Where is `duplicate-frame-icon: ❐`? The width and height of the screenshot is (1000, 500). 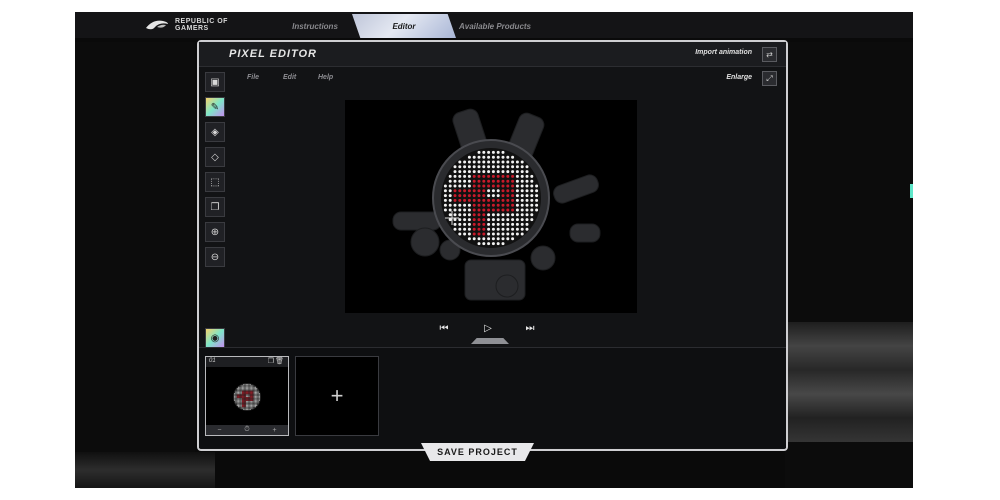 duplicate-frame-icon: ❐ is located at coordinates (271, 361).